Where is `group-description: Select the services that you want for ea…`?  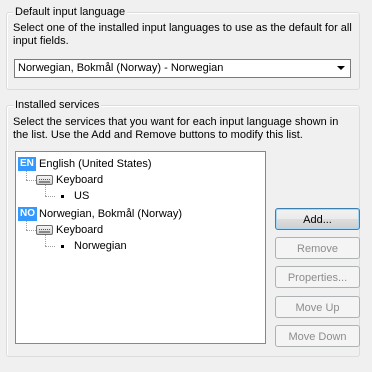
group-description: Select the services that you want for ea… is located at coordinates (176, 128).